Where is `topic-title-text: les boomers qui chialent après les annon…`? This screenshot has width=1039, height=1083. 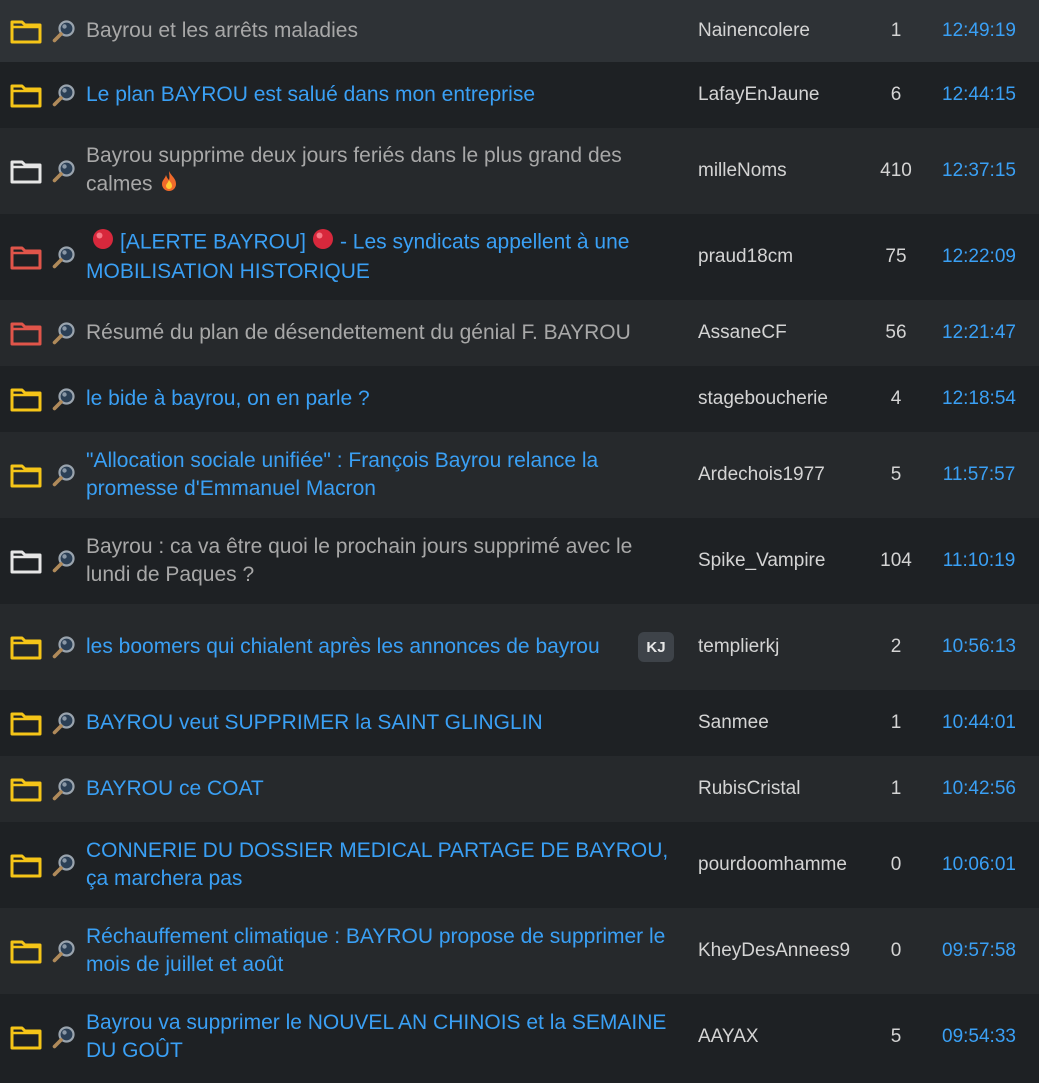
topic-title-text: les boomers qui chialent après les annon… is located at coordinates (343, 646).